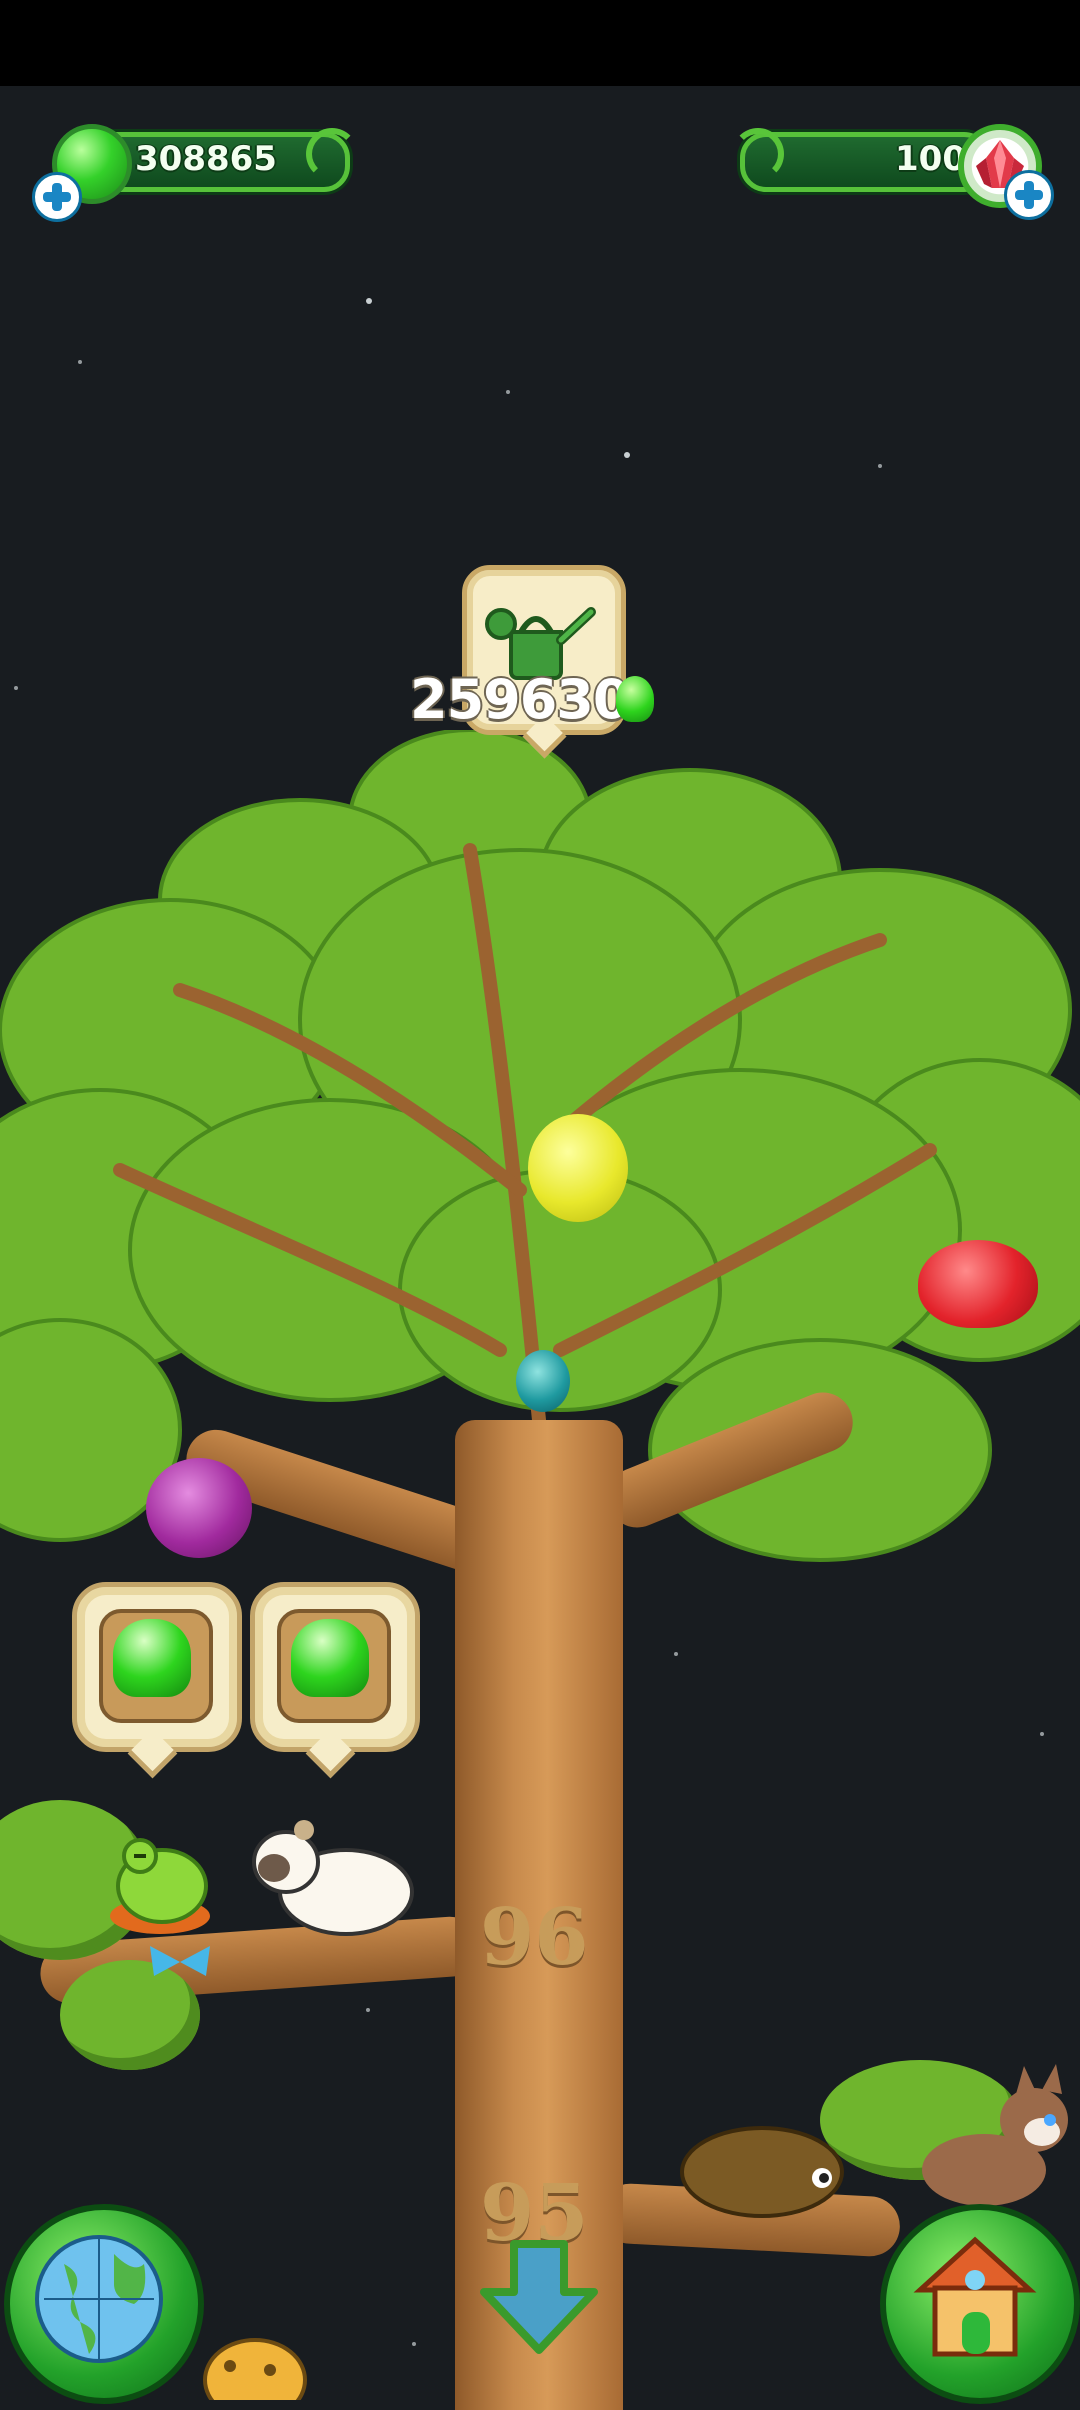  I want to click on world-map-button, so click(104, 2304).